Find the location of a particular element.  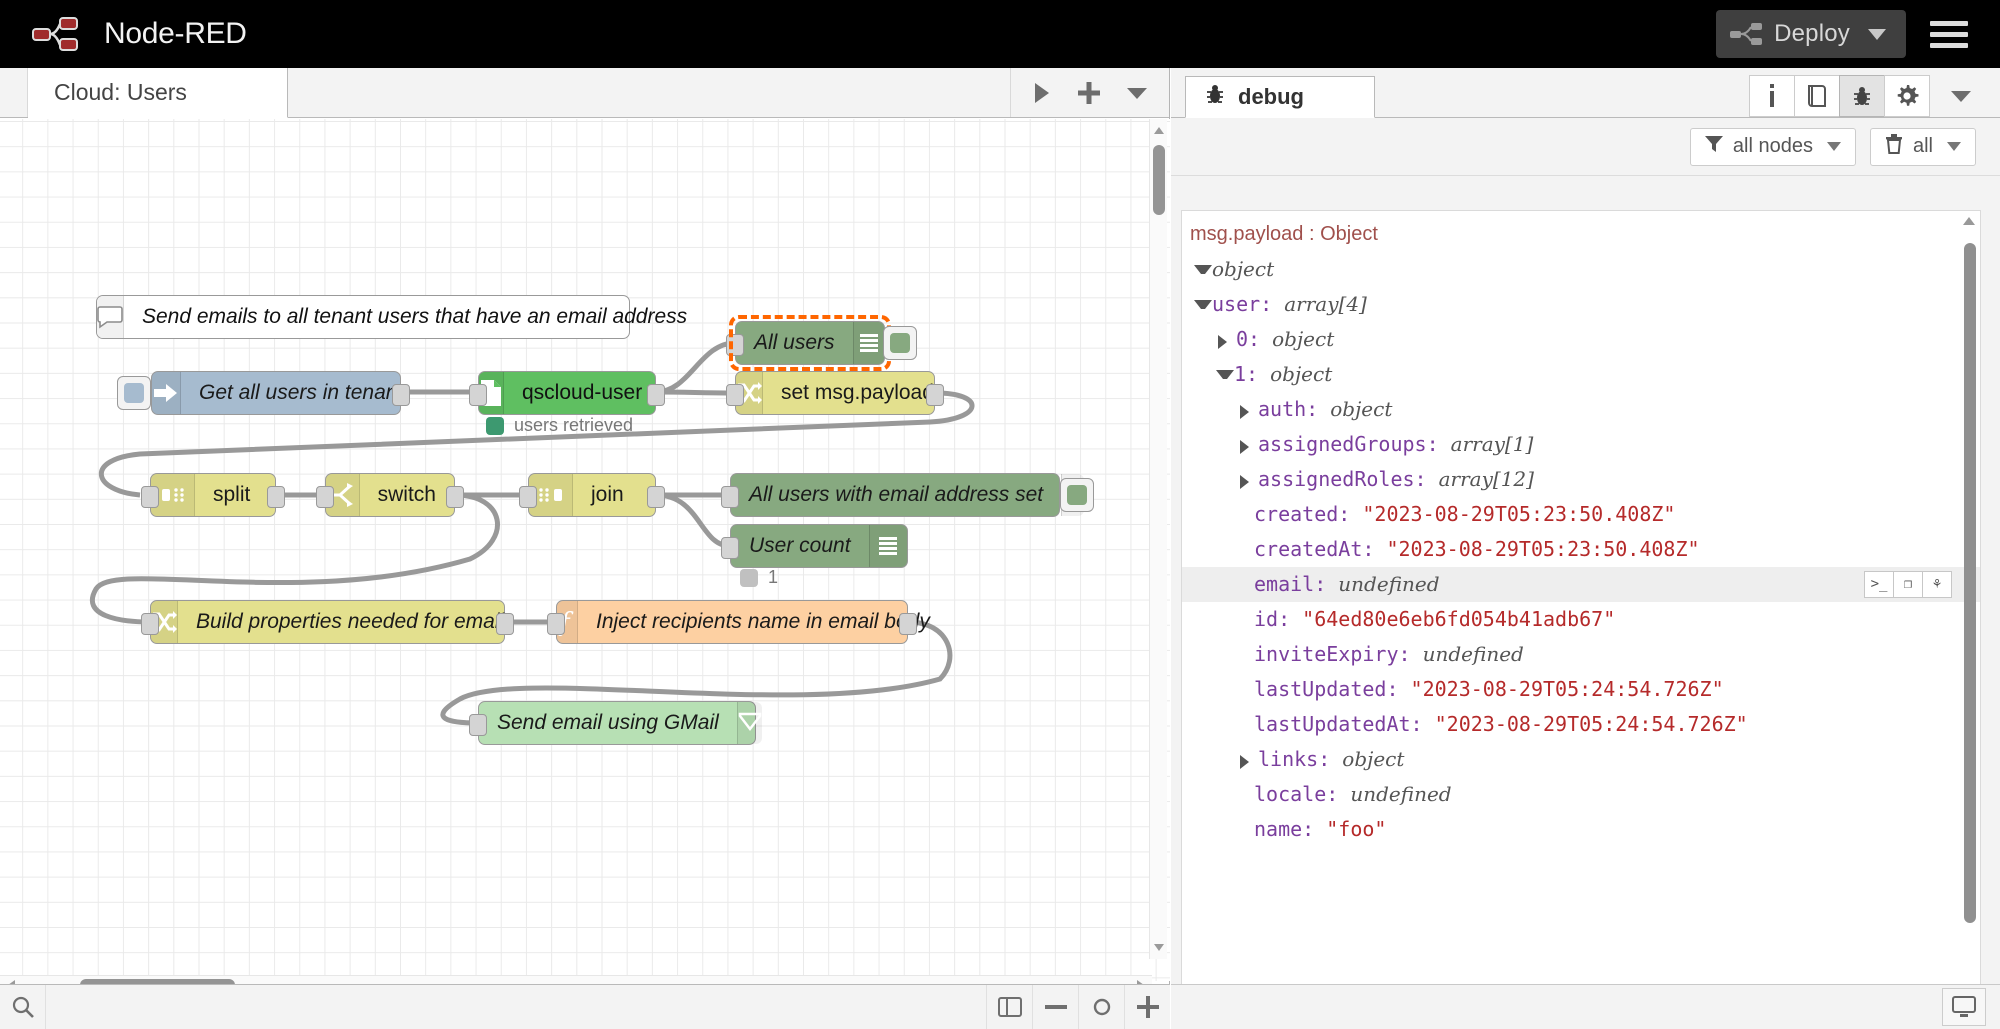

view-layout-icon is located at coordinates (1009, 1007).